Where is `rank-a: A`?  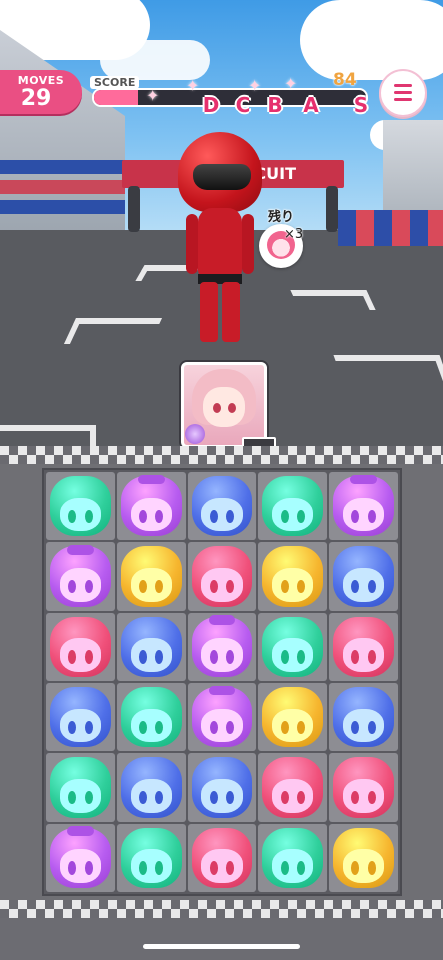 rank-a: A is located at coordinates (311, 105).